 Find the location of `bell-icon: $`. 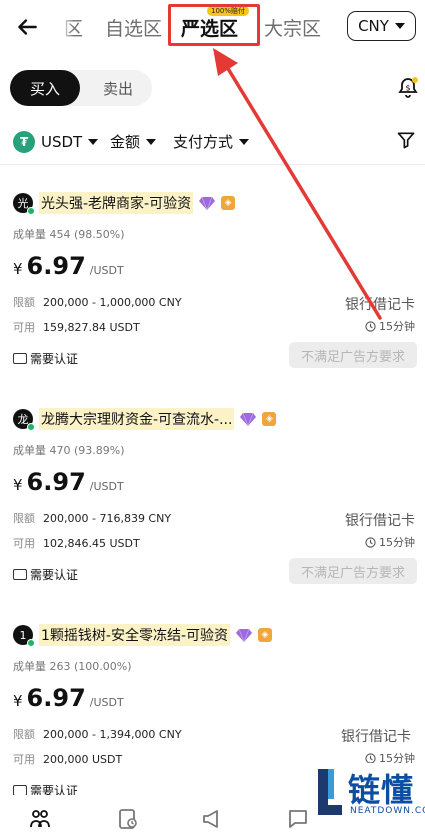

bell-icon: $ is located at coordinates (408, 88).